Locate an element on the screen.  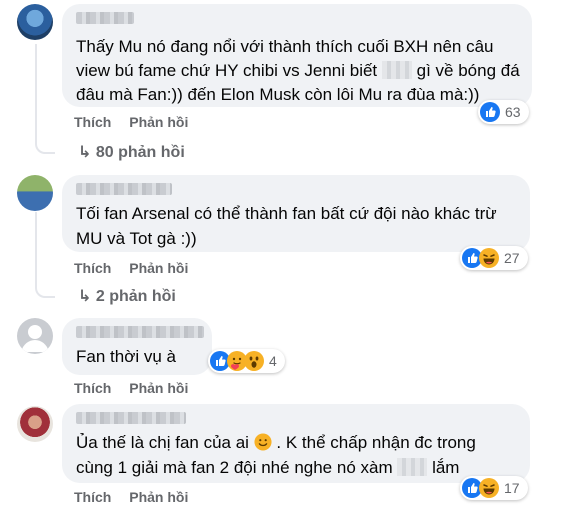
reaction-count: 4 is located at coordinates (273, 361).